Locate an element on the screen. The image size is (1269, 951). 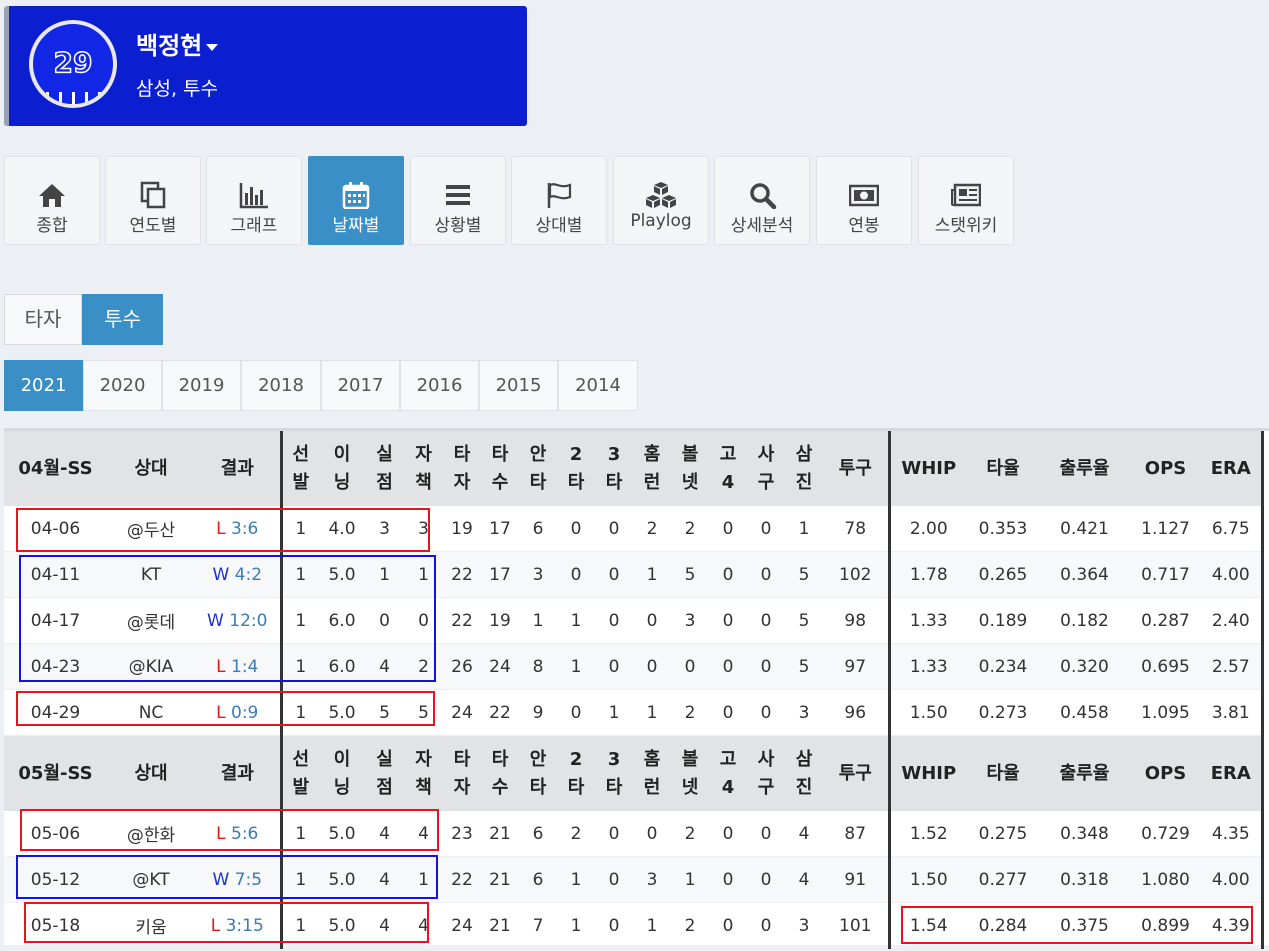
nav-tile-summary: 종합 is located at coordinates (52, 200).